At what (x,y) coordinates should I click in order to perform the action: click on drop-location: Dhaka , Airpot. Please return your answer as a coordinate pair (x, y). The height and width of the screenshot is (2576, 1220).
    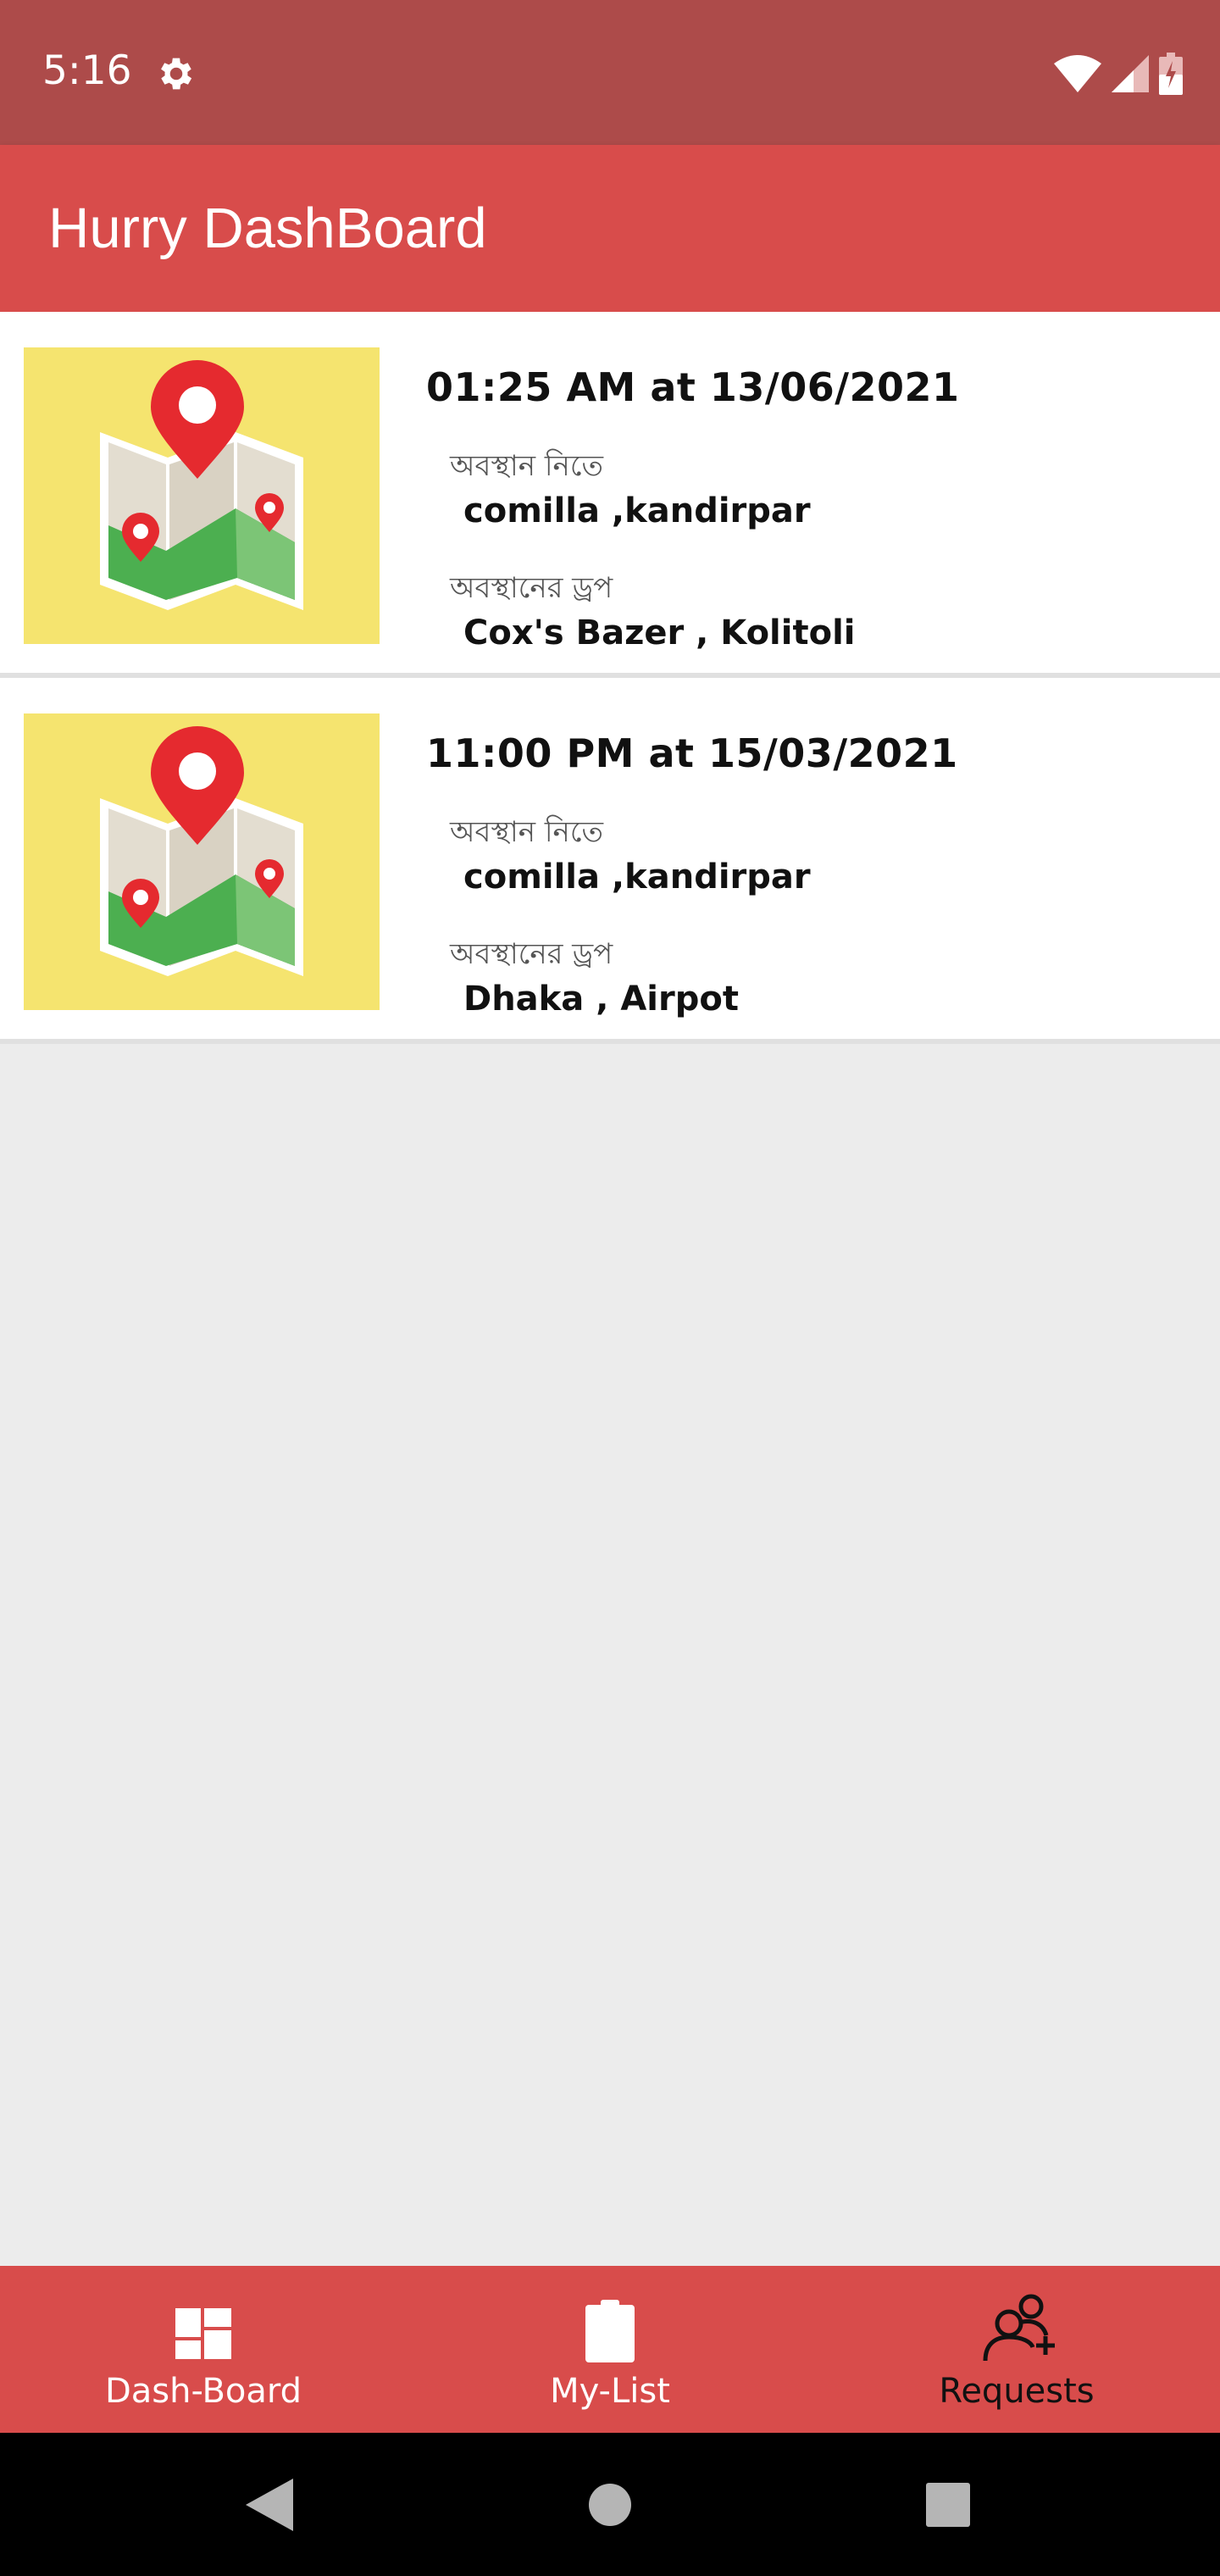
    Looking at the image, I should click on (601, 1000).